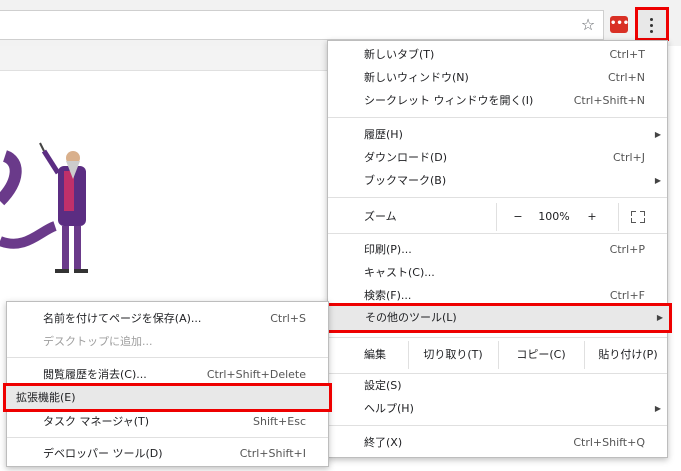  What do you see at coordinates (497, 355) in the screenshot?
I see `edit-row: 編集 切り取り(T) コピー(C) 貼り付け(P)` at bounding box center [497, 355].